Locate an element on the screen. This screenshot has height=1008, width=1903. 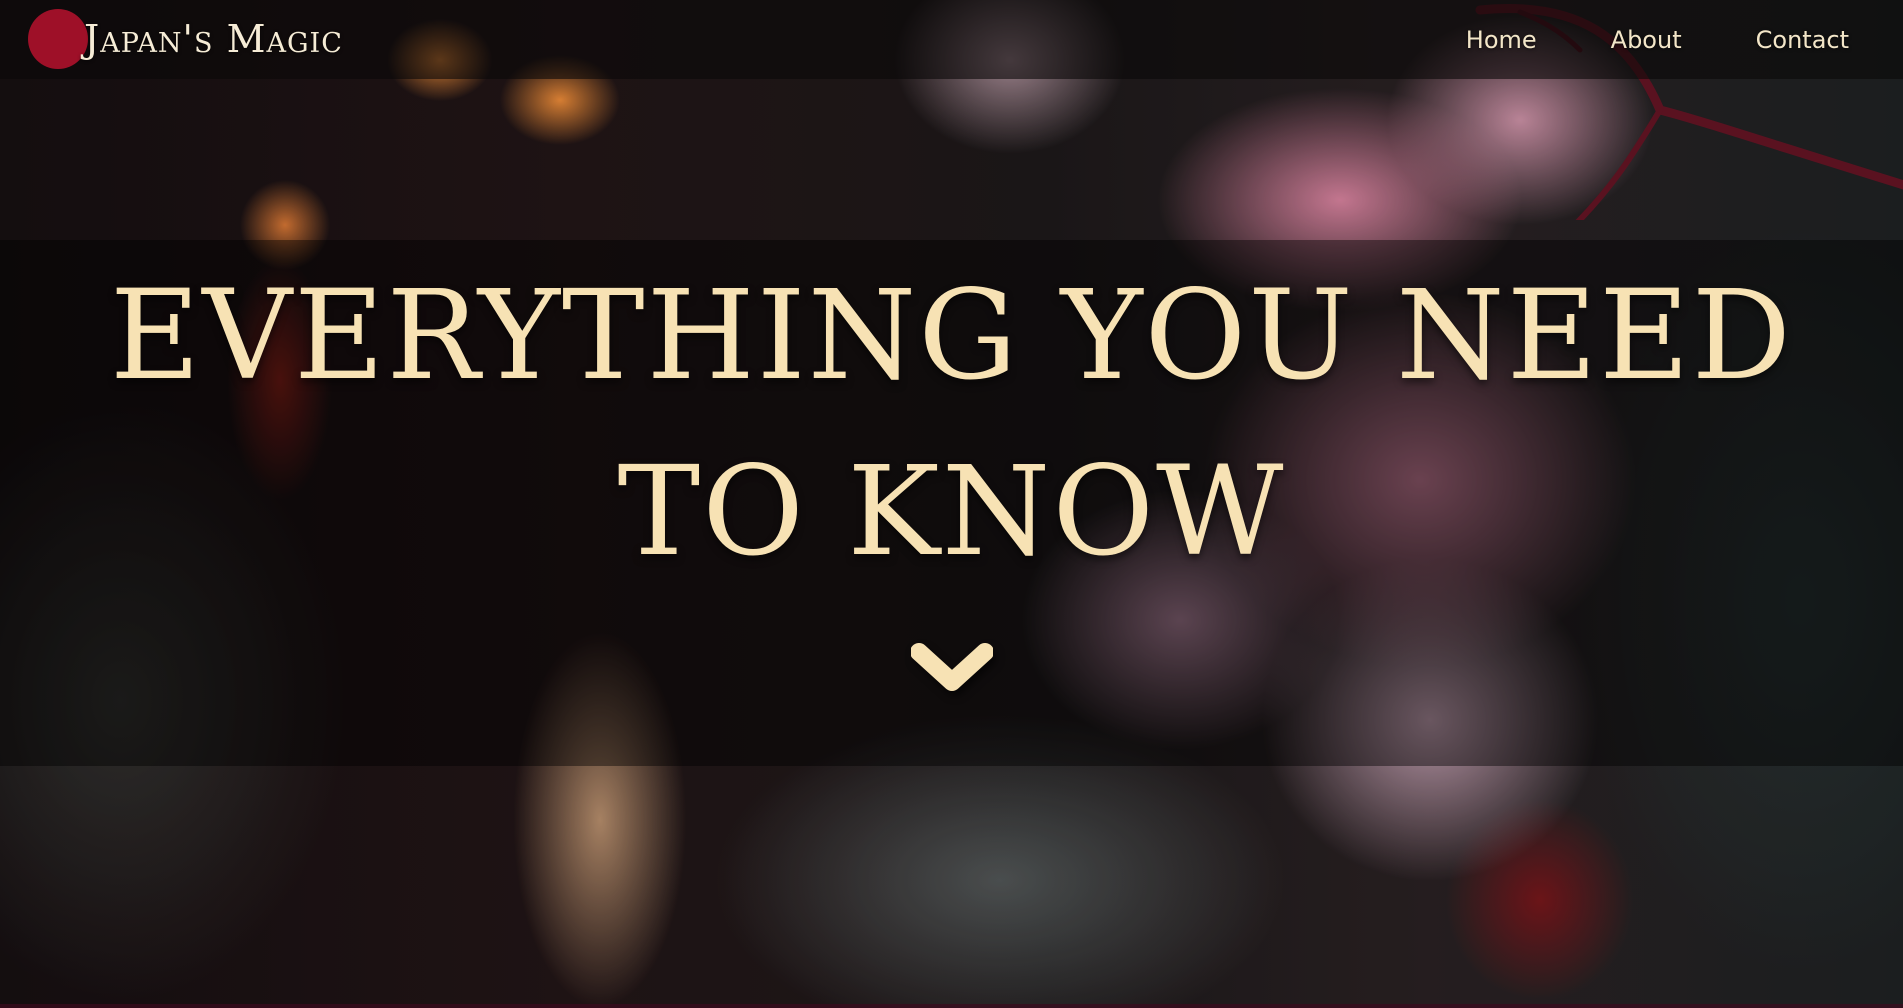
chevron-down-icon is located at coordinates (952, 667).